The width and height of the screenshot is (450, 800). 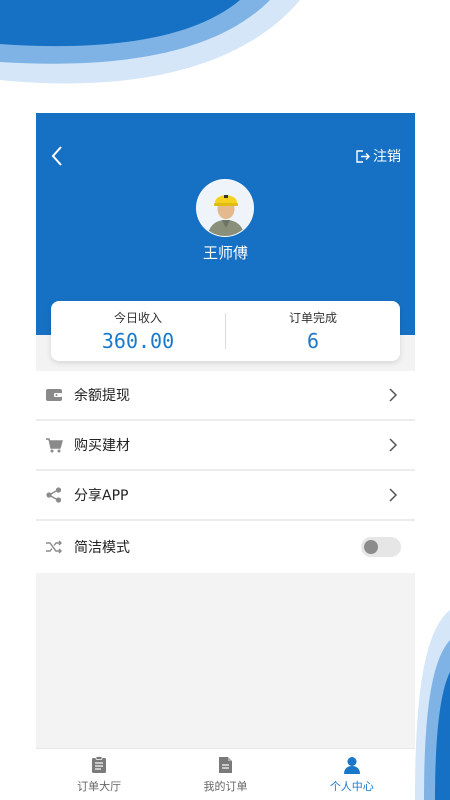 I want to click on logout-button: 注销, so click(x=378, y=156).